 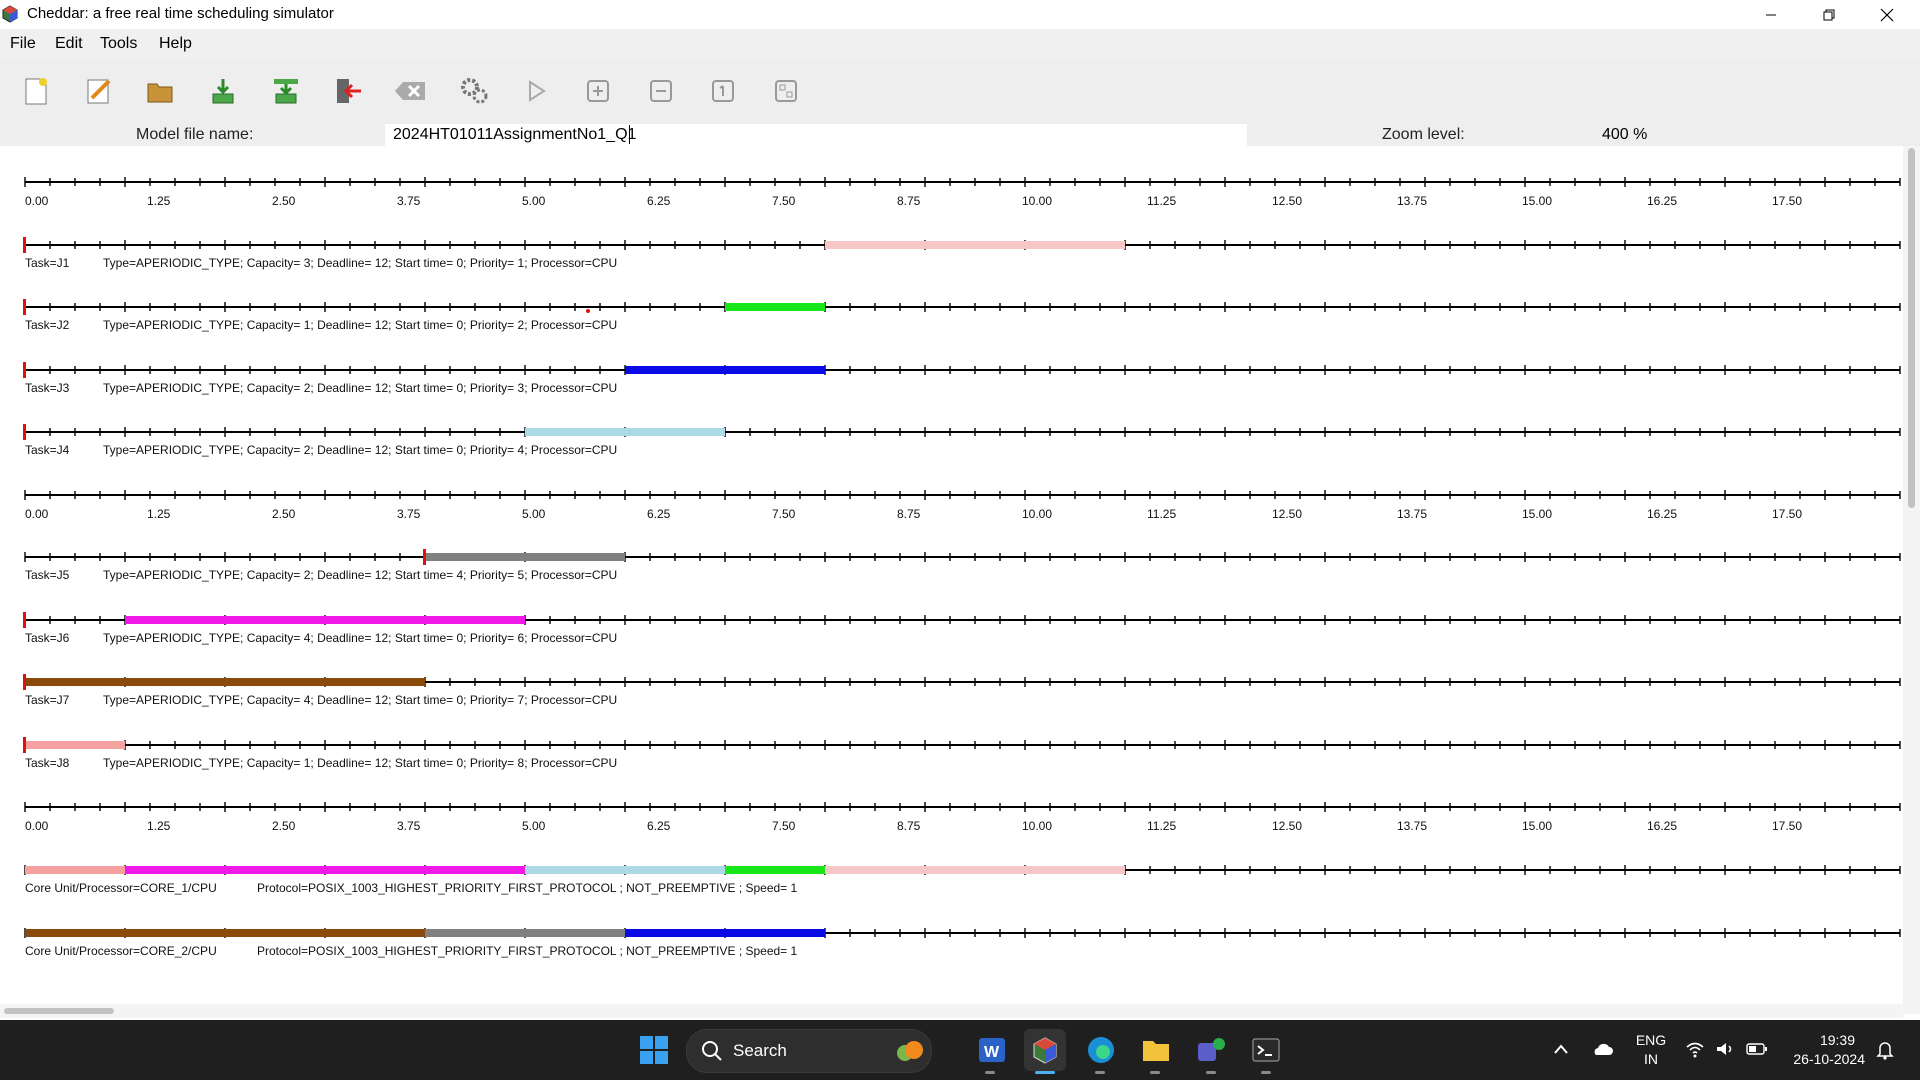 I want to click on menu-edit: Edit, so click(x=69, y=44).